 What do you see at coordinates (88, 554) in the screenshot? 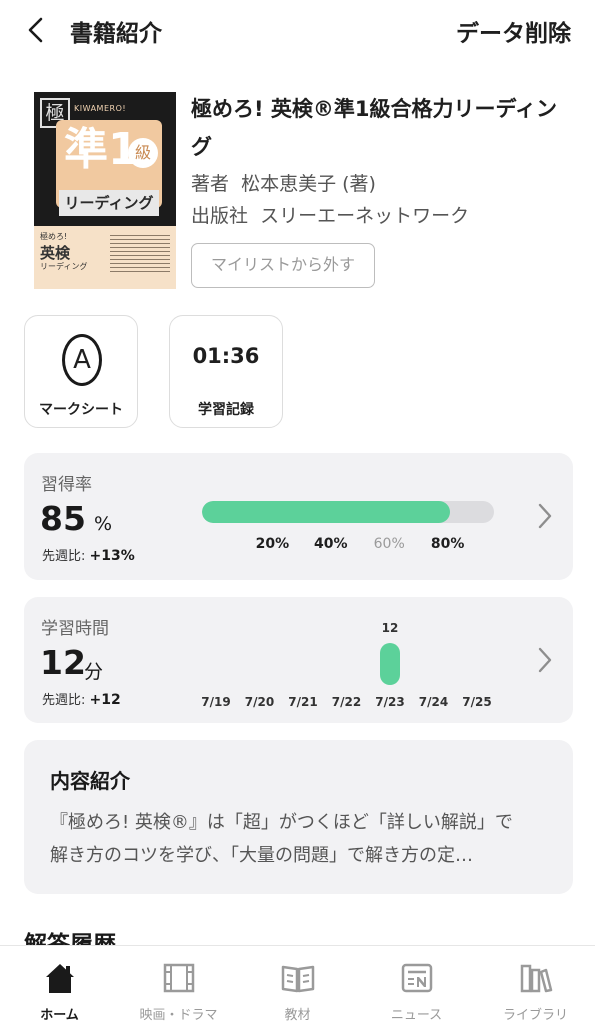
I see `mastery-diff: 先週比: +13%` at bounding box center [88, 554].